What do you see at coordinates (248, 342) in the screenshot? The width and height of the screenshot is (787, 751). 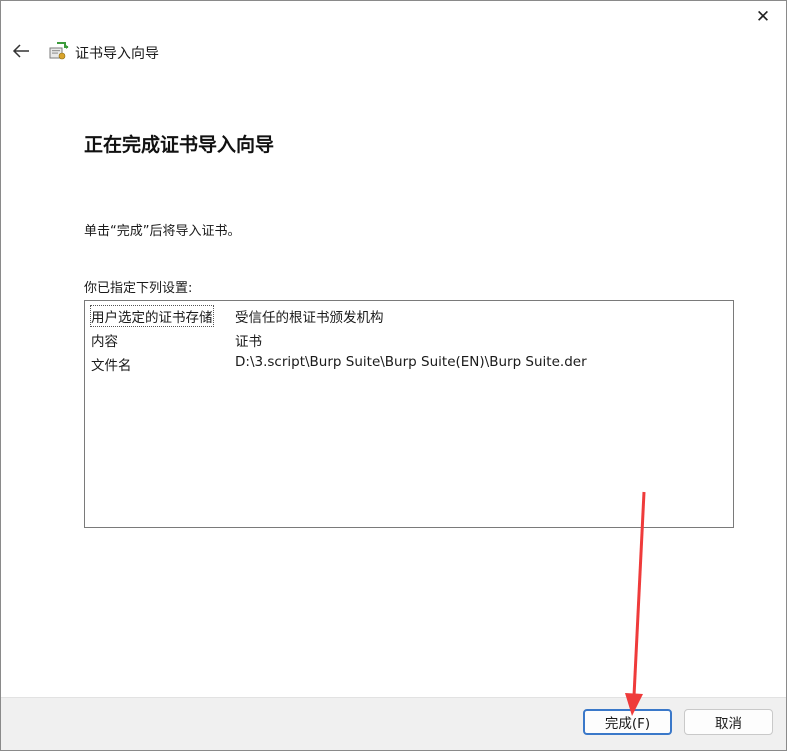 I see `settings-value: 证书` at bounding box center [248, 342].